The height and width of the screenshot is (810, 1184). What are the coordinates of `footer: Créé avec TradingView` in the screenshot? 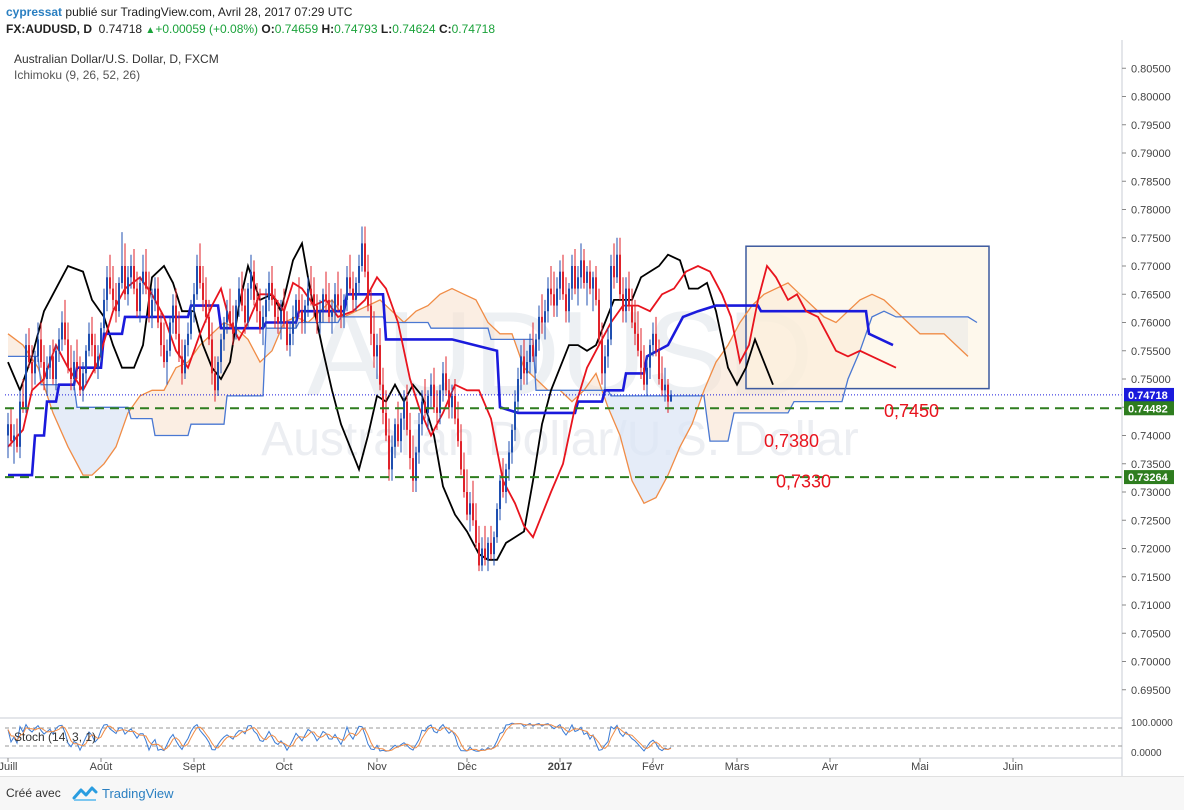 It's located at (592, 793).